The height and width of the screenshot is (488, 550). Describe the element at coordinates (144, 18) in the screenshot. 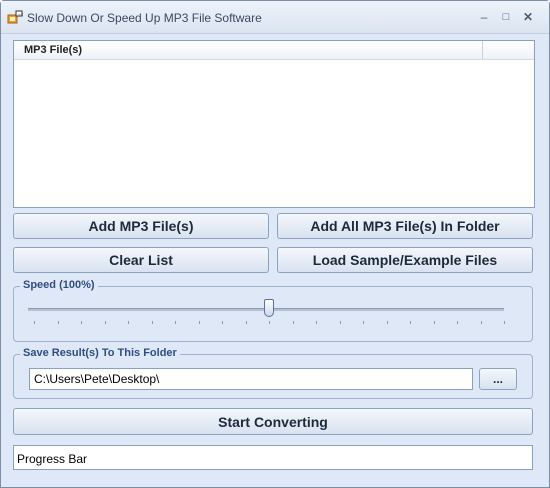

I see `window-title: Slow Down Or Speed Up MP3 File Software` at that location.